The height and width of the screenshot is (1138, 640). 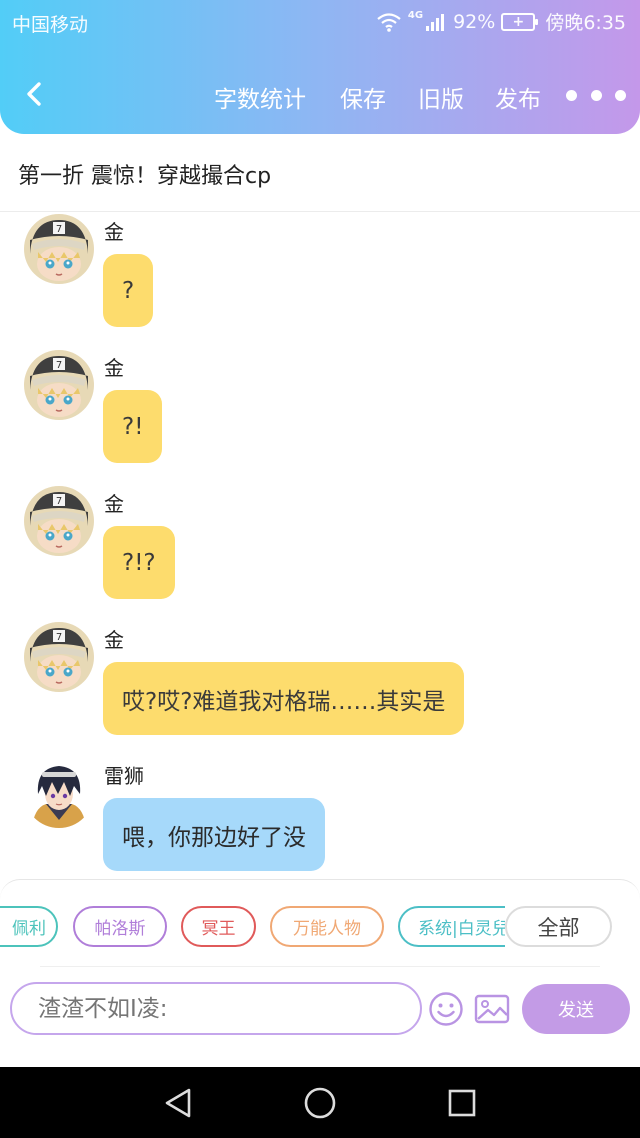 I want to click on word-count-button: 字数统计, so click(x=260, y=97).